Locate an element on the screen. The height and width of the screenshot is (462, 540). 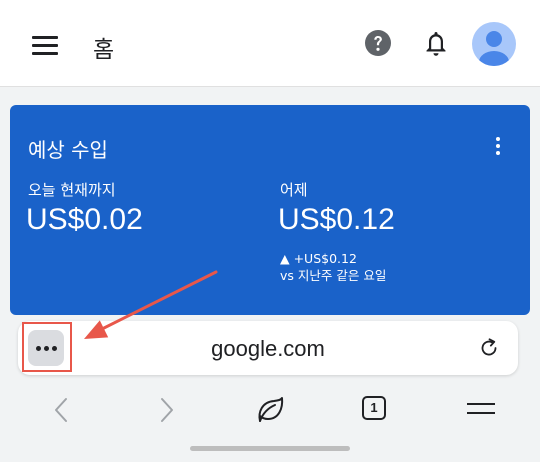
tab-count: 1 is located at coordinates (374, 407).